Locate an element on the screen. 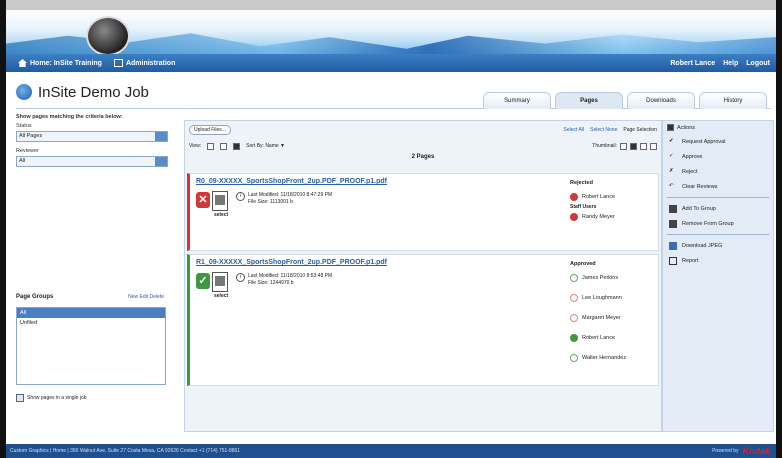 The image size is (782, 458). download-jpeg-action: Download JPEG is located at coordinates (718, 245).